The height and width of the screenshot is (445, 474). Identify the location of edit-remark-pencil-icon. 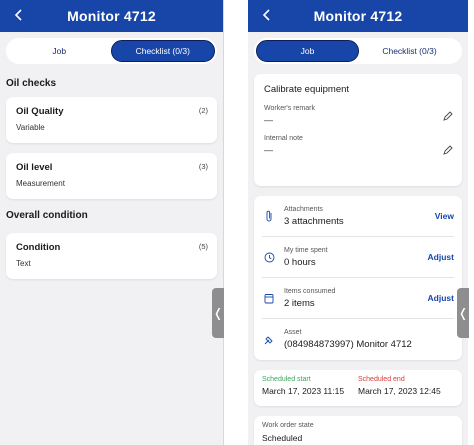
(448, 114).